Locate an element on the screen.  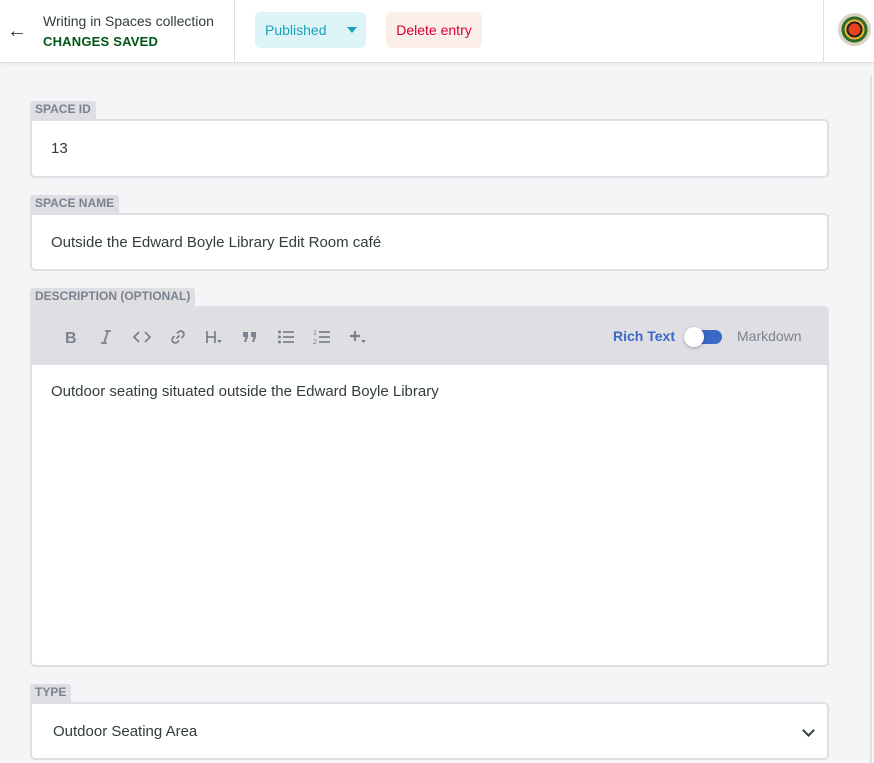
collection-title: Writing in Spaces collection is located at coordinates (128, 21).